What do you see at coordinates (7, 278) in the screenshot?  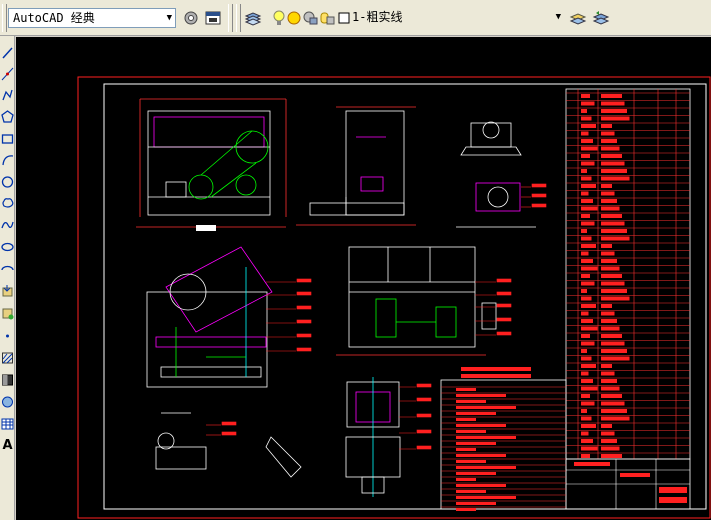 I see `draw-toolbar: A` at bounding box center [7, 278].